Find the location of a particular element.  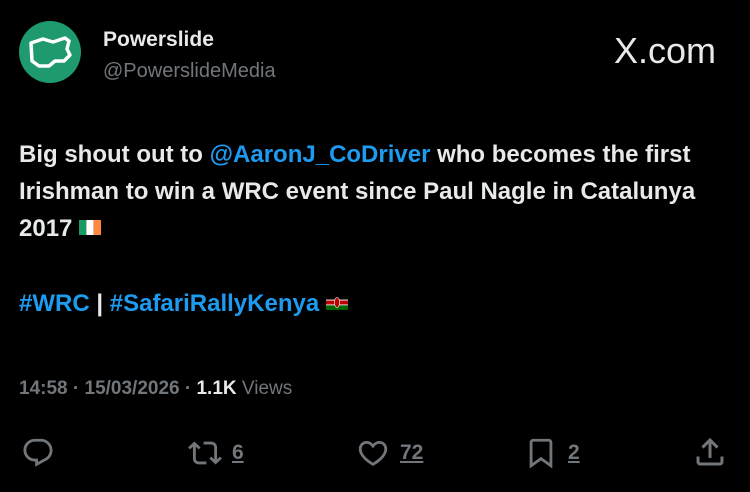

tweet-time: 14:58 is located at coordinates (43, 388).